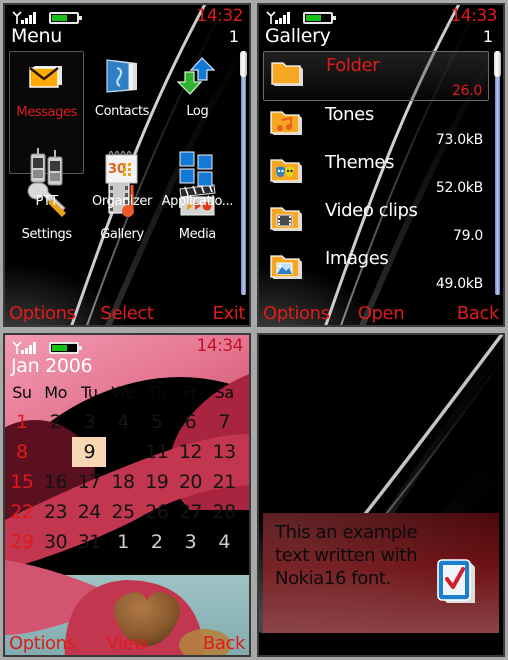 The image size is (508, 660). I want to click on softkey-center: View, so click(127, 643).